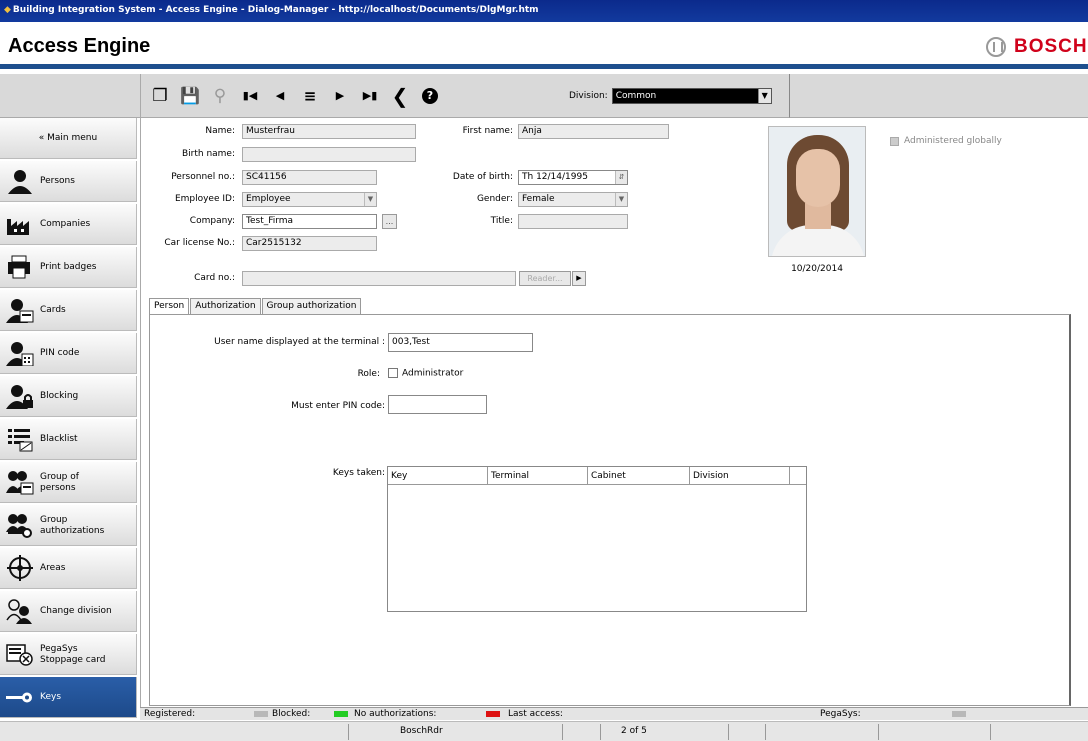 This screenshot has height=741, width=1088. What do you see at coordinates (190, 96) in the screenshot?
I see `save-icon: 💾` at bounding box center [190, 96].